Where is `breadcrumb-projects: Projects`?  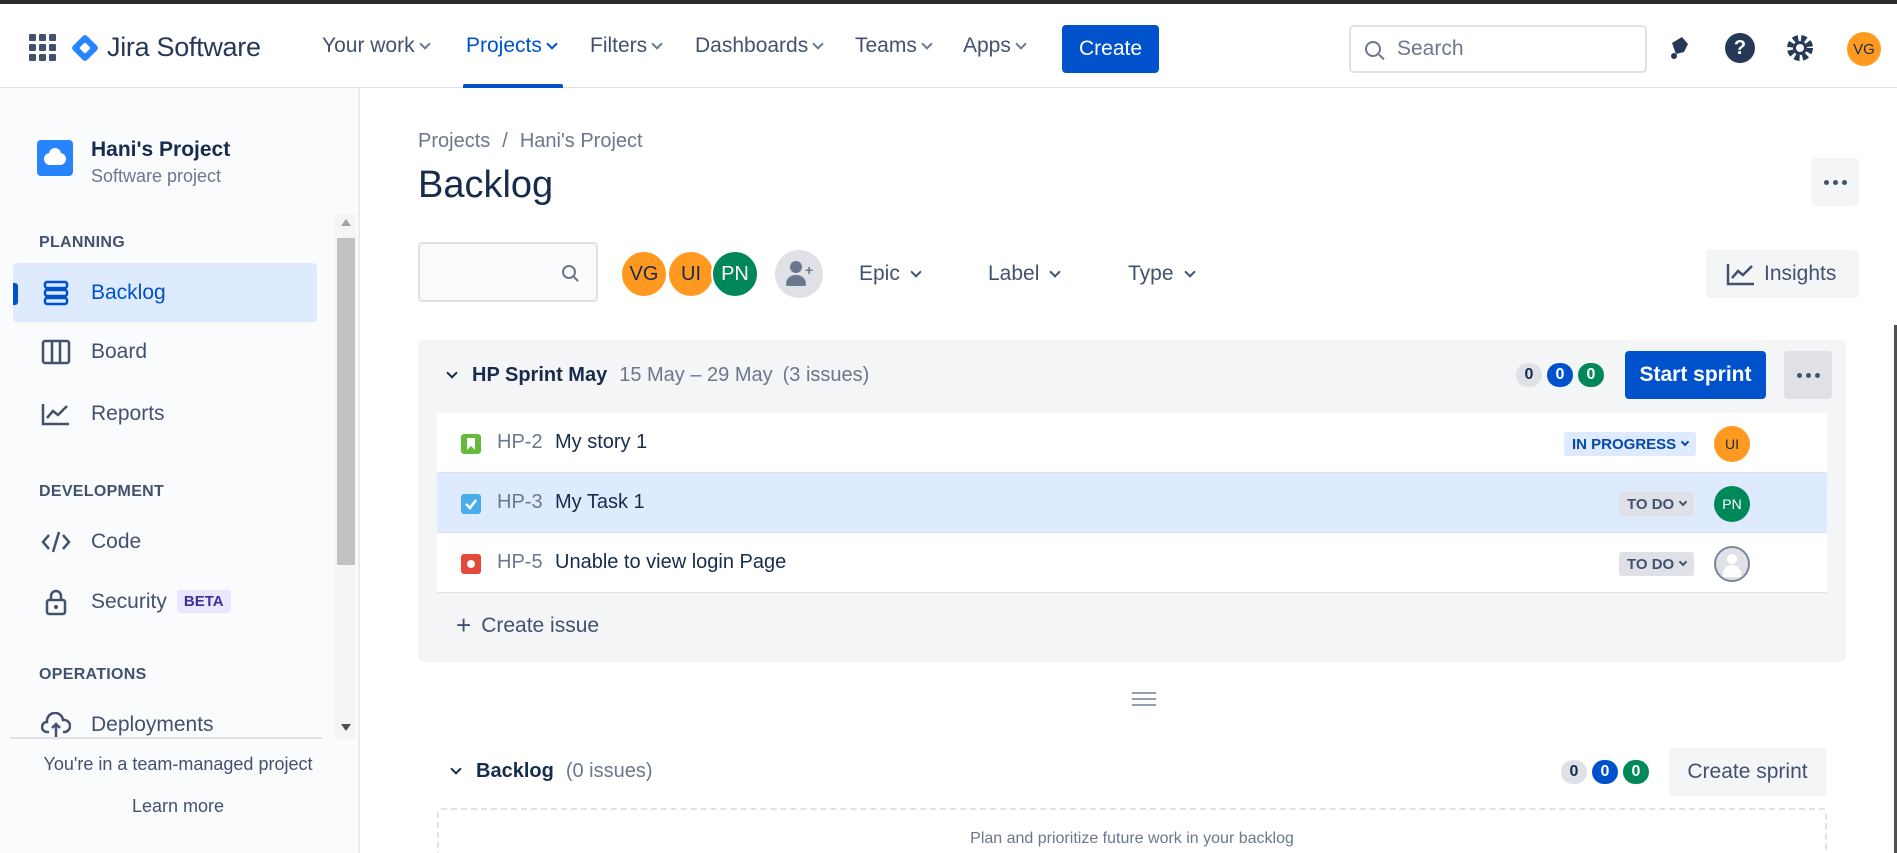
breadcrumb-projects: Projects is located at coordinates (454, 141).